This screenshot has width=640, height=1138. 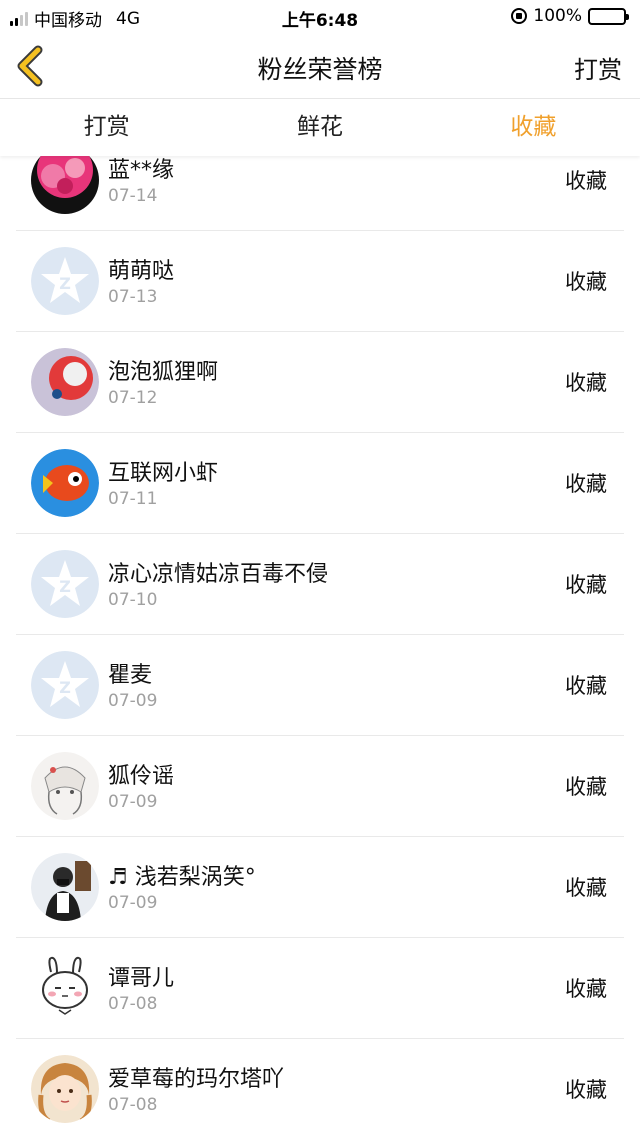 I want to click on user-name: 萌萌哒, so click(x=141, y=271).